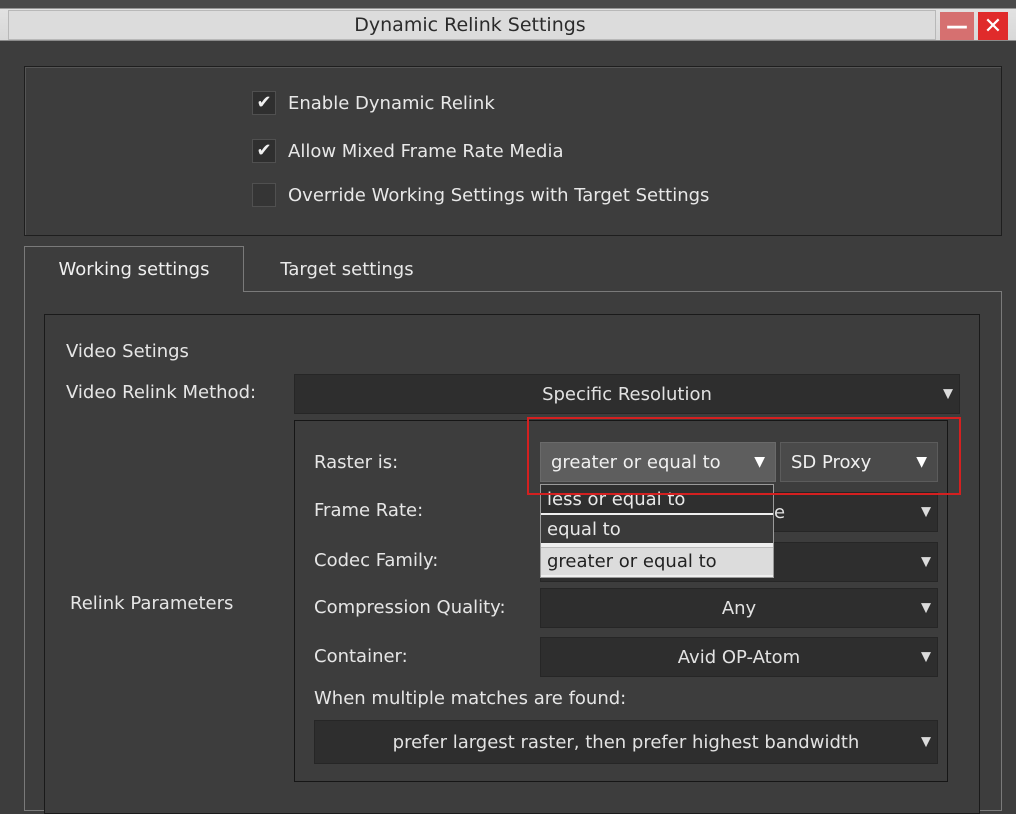 Image resolution: width=1016 pixels, height=814 pixels. What do you see at coordinates (470, 698) in the screenshot?
I see `multiple-matches-label: When multiple matches are found:` at bounding box center [470, 698].